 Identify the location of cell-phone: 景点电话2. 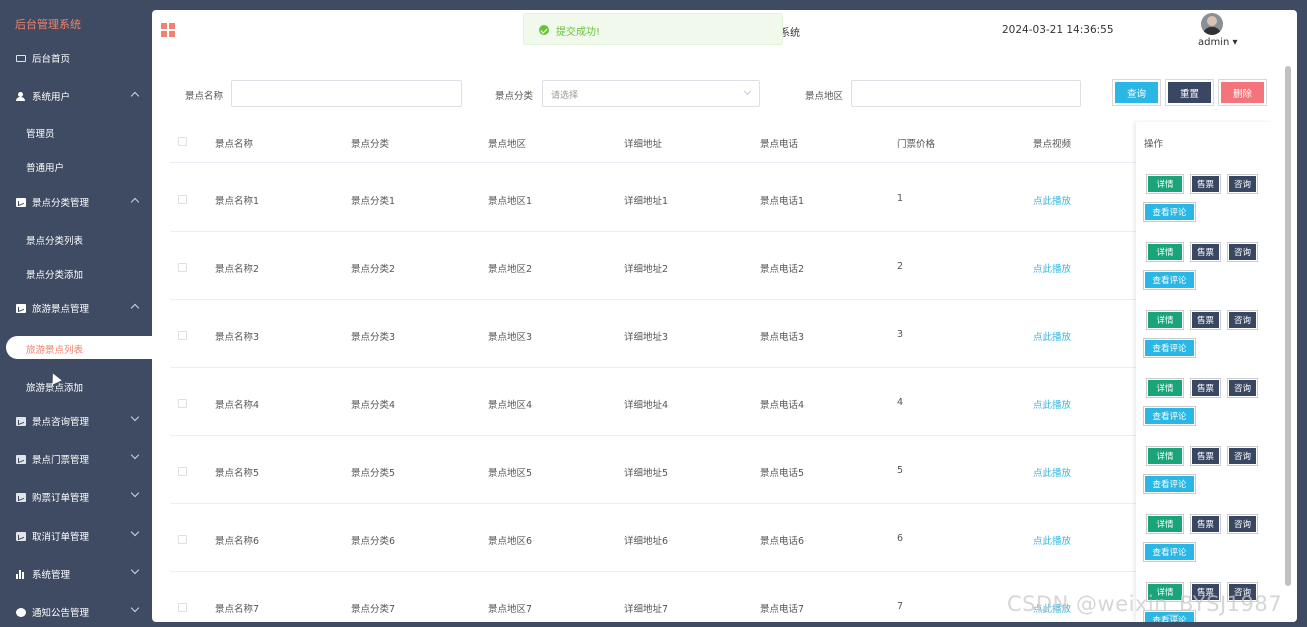
(782, 269).